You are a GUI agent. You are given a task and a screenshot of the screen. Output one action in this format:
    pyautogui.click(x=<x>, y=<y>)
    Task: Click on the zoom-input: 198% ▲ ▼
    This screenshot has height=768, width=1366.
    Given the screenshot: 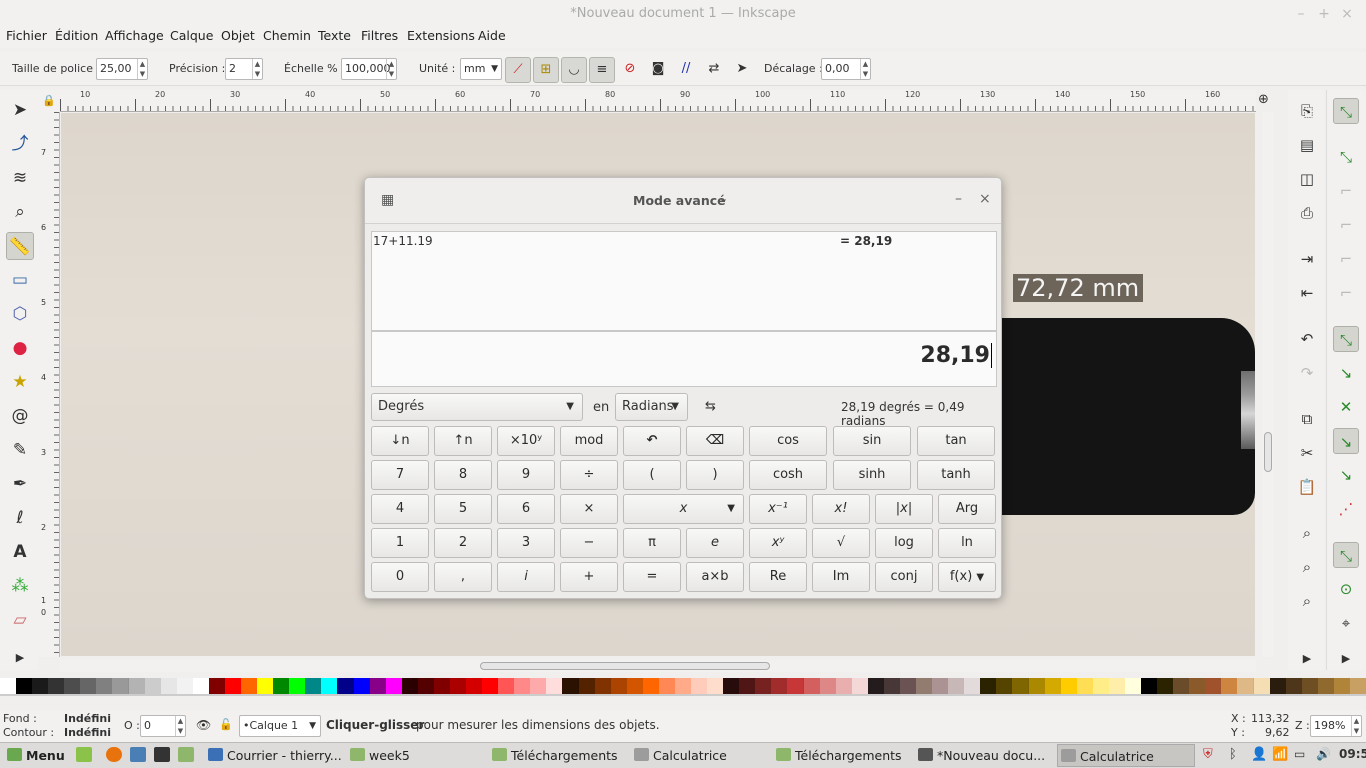 What is the action you would take?
    pyautogui.click(x=1336, y=726)
    